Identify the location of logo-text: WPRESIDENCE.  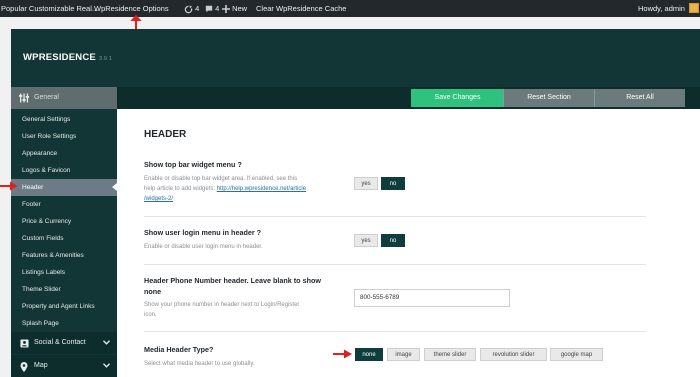
(59, 57).